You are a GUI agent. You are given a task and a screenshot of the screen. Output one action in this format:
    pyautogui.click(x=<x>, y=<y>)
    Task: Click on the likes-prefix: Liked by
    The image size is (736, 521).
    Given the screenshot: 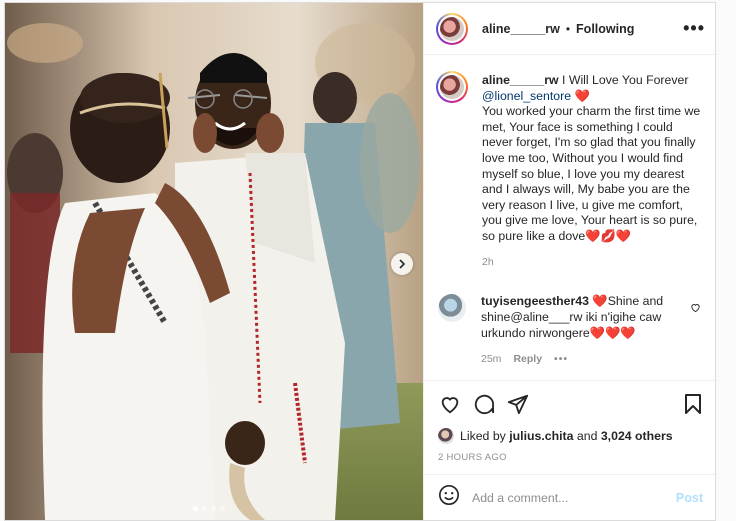 What is the action you would take?
    pyautogui.click(x=483, y=436)
    